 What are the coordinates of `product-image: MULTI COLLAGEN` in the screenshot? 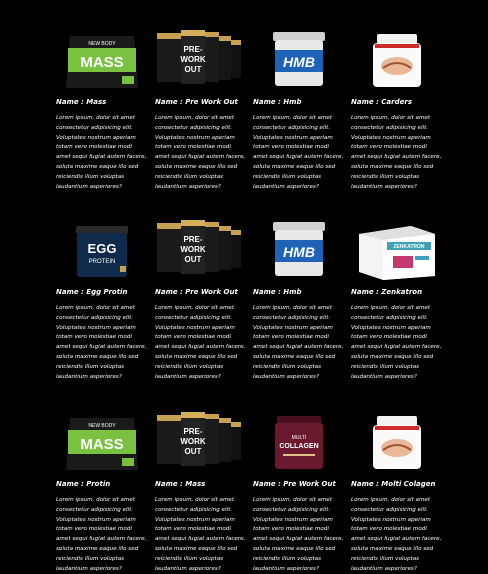 It's located at (299, 443).